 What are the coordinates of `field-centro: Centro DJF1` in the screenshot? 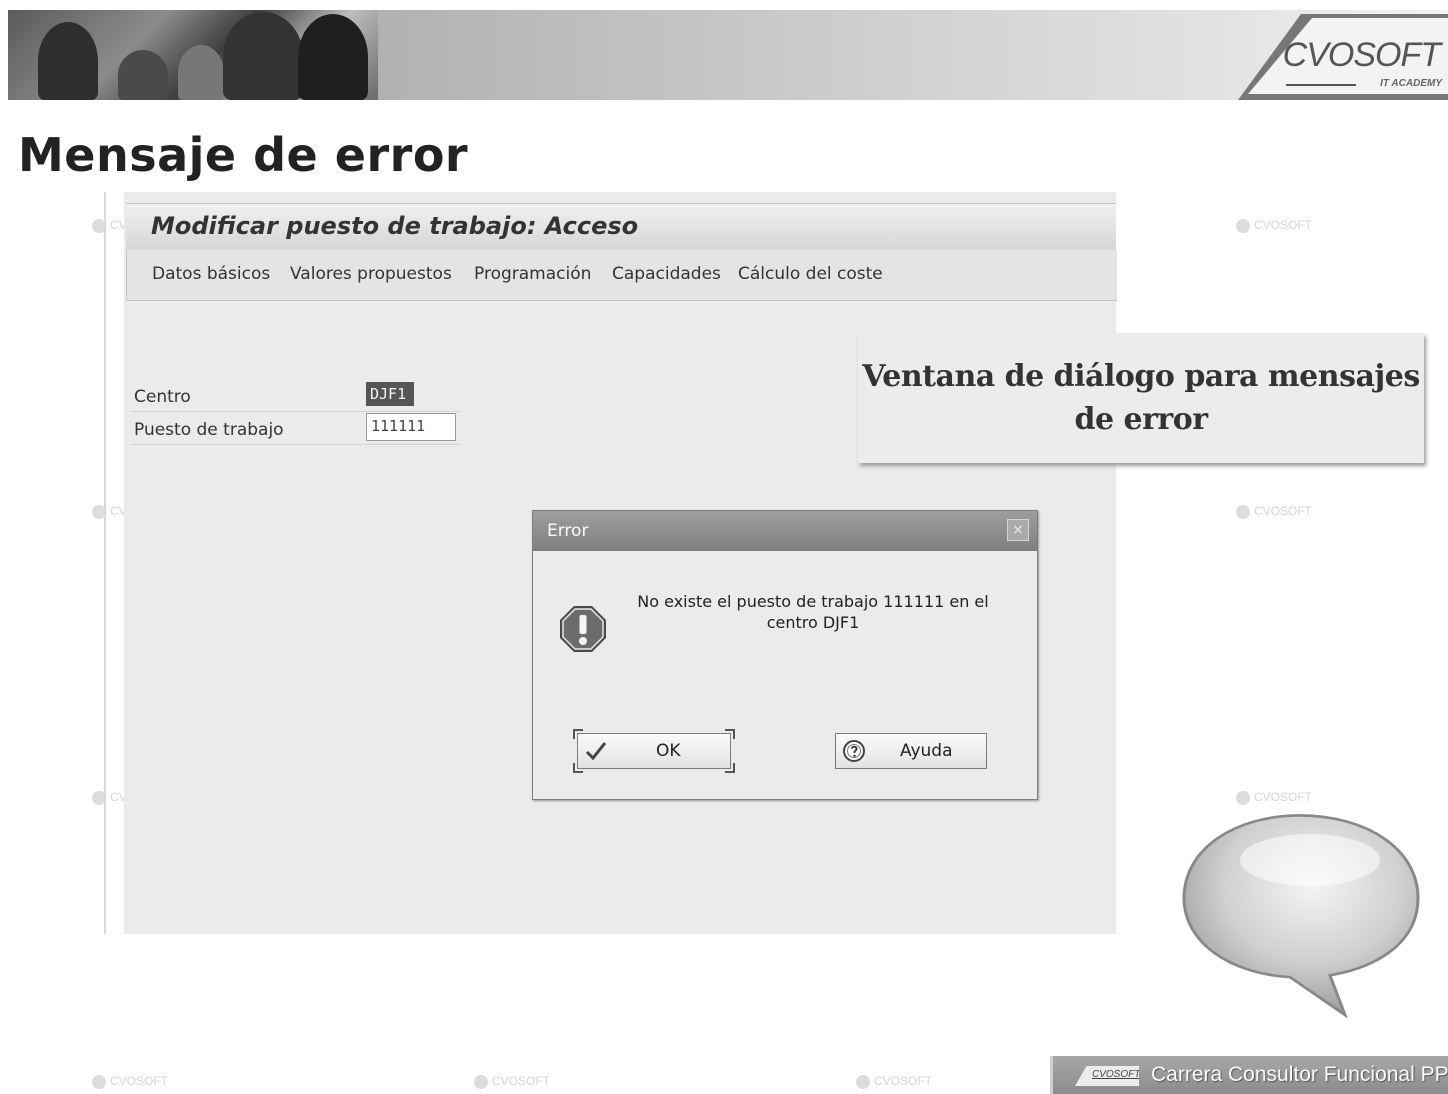 It's located at (295, 396).